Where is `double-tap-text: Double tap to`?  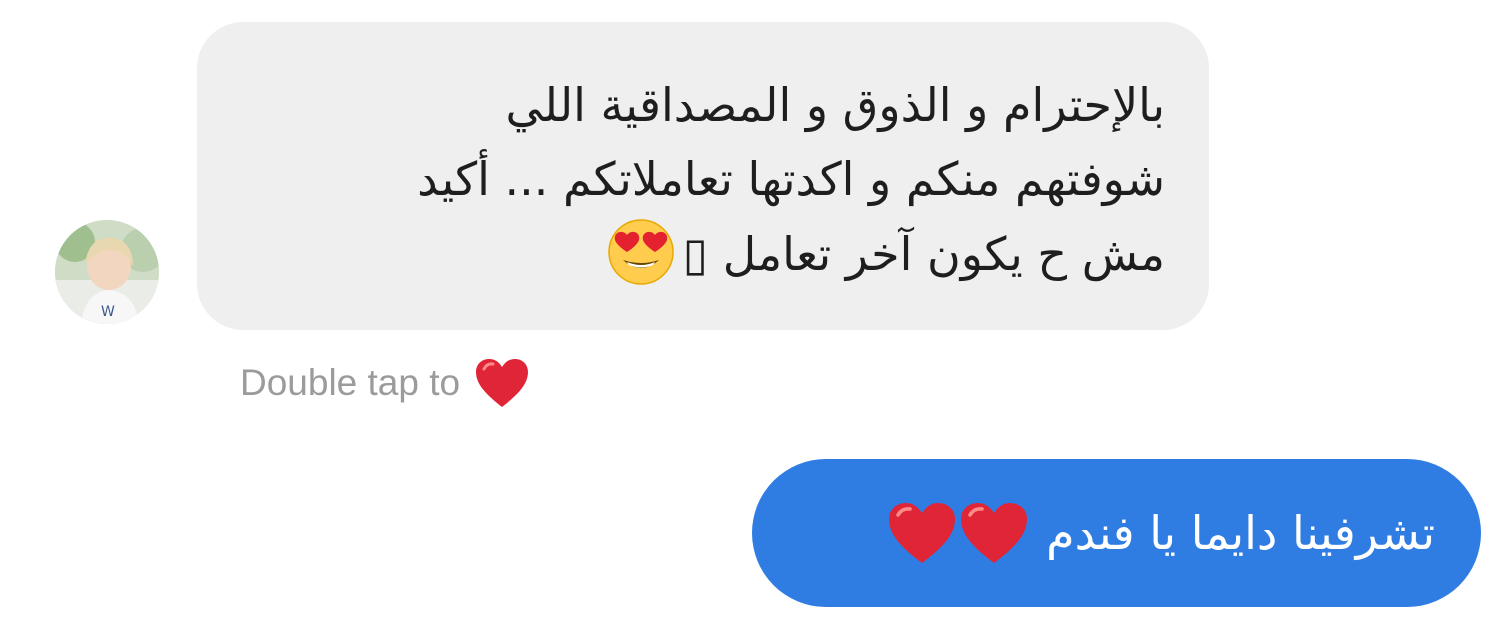 double-tap-text: Double tap to is located at coordinates (350, 382).